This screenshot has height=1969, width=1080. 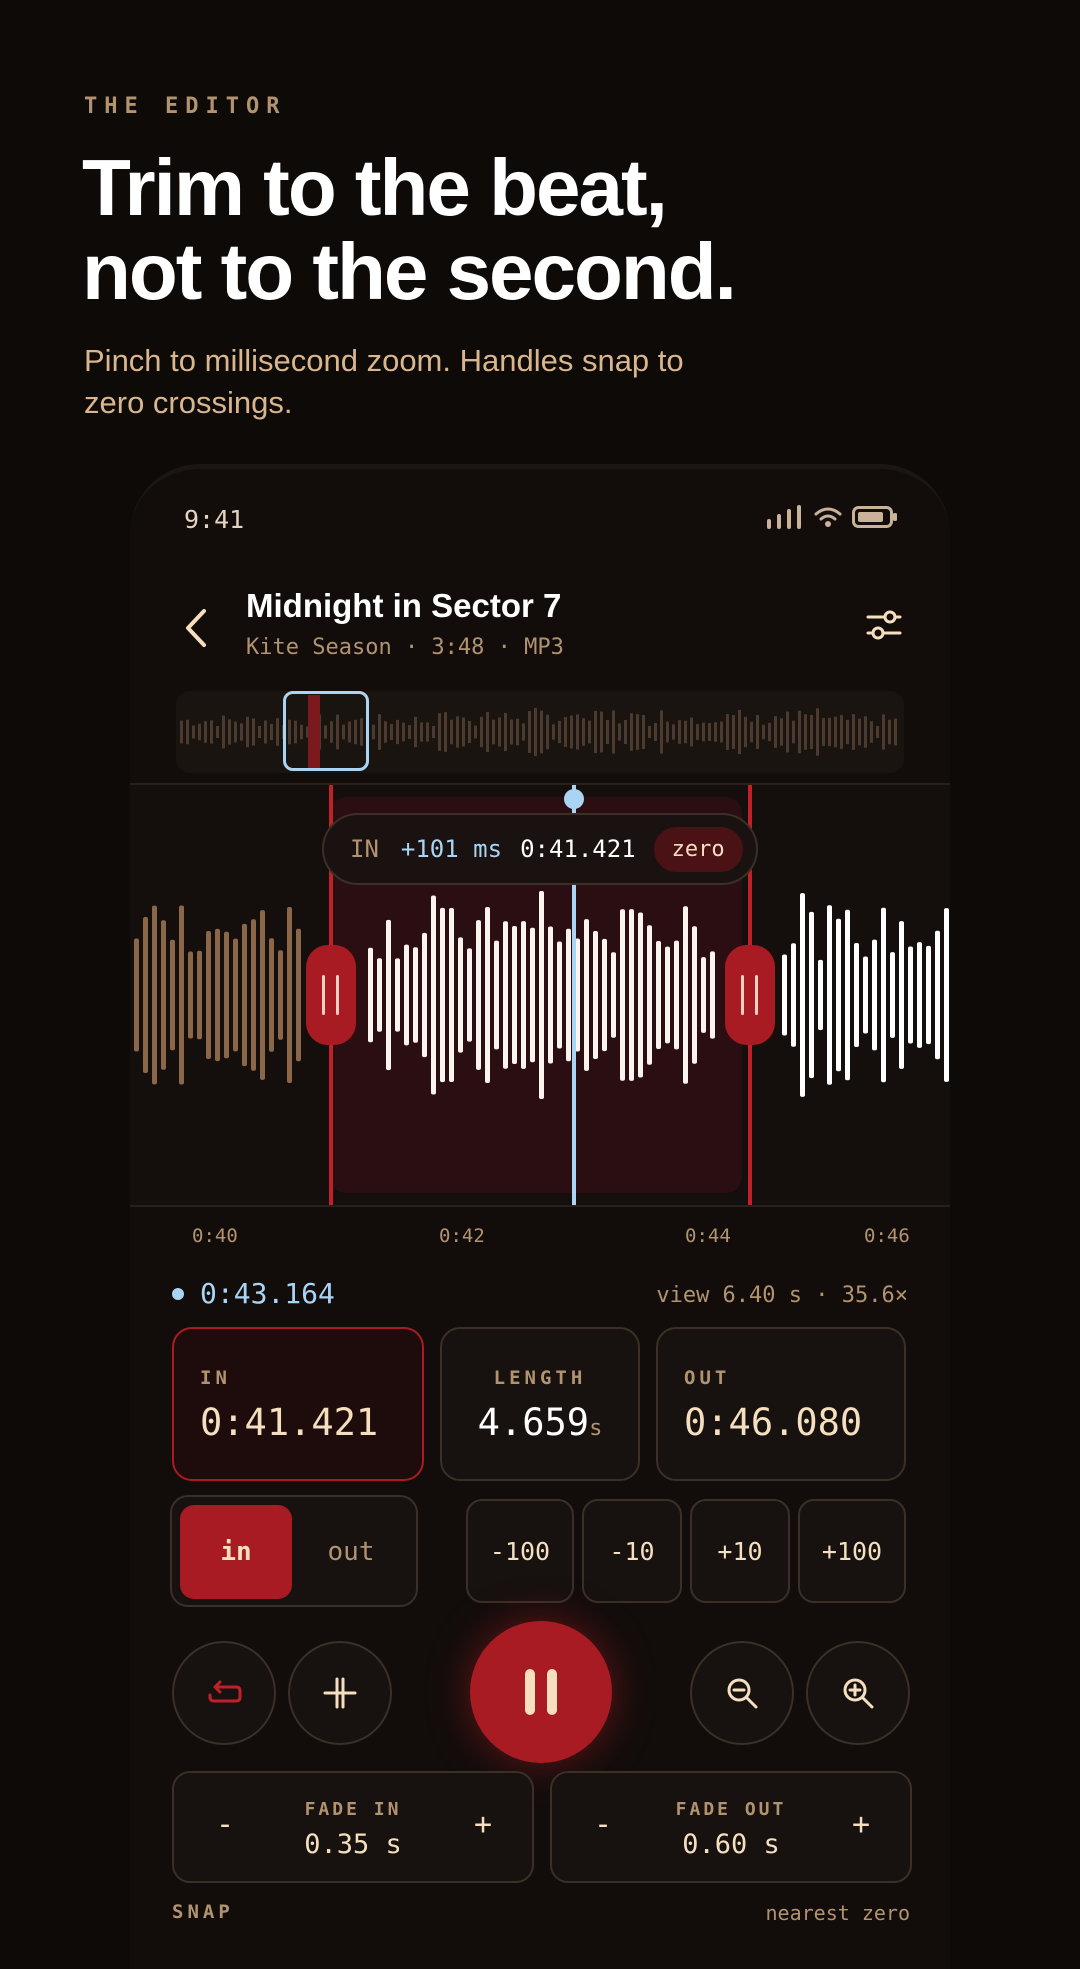 I want to click on snap-value: nearest zero, so click(x=838, y=1913).